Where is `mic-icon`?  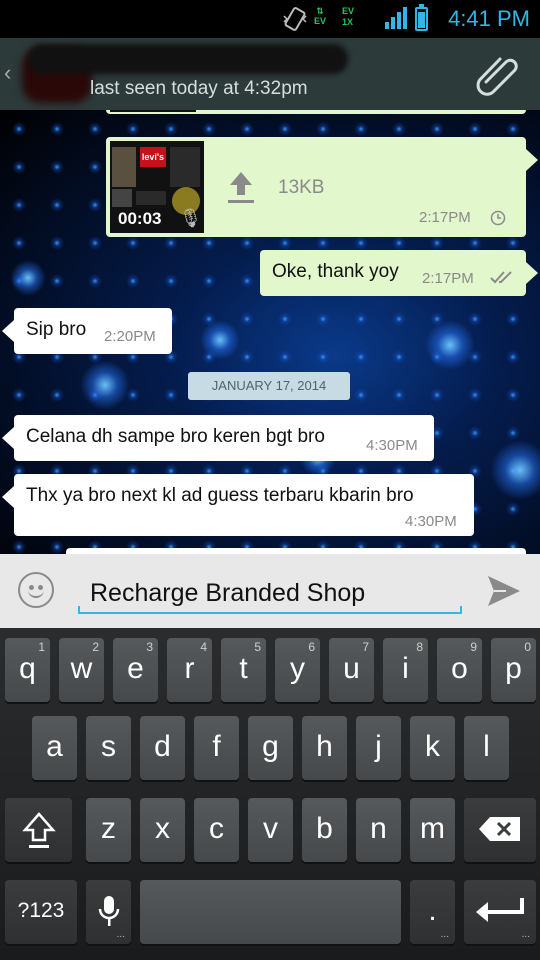
mic-icon is located at coordinates (108, 911).